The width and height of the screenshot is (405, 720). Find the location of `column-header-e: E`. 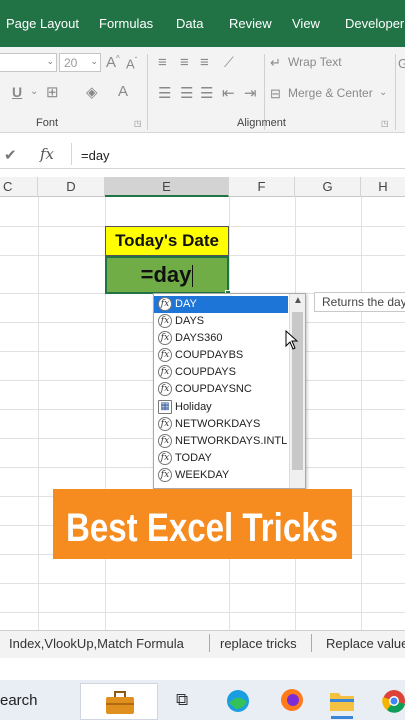

column-header-e: E is located at coordinates (167, 187).